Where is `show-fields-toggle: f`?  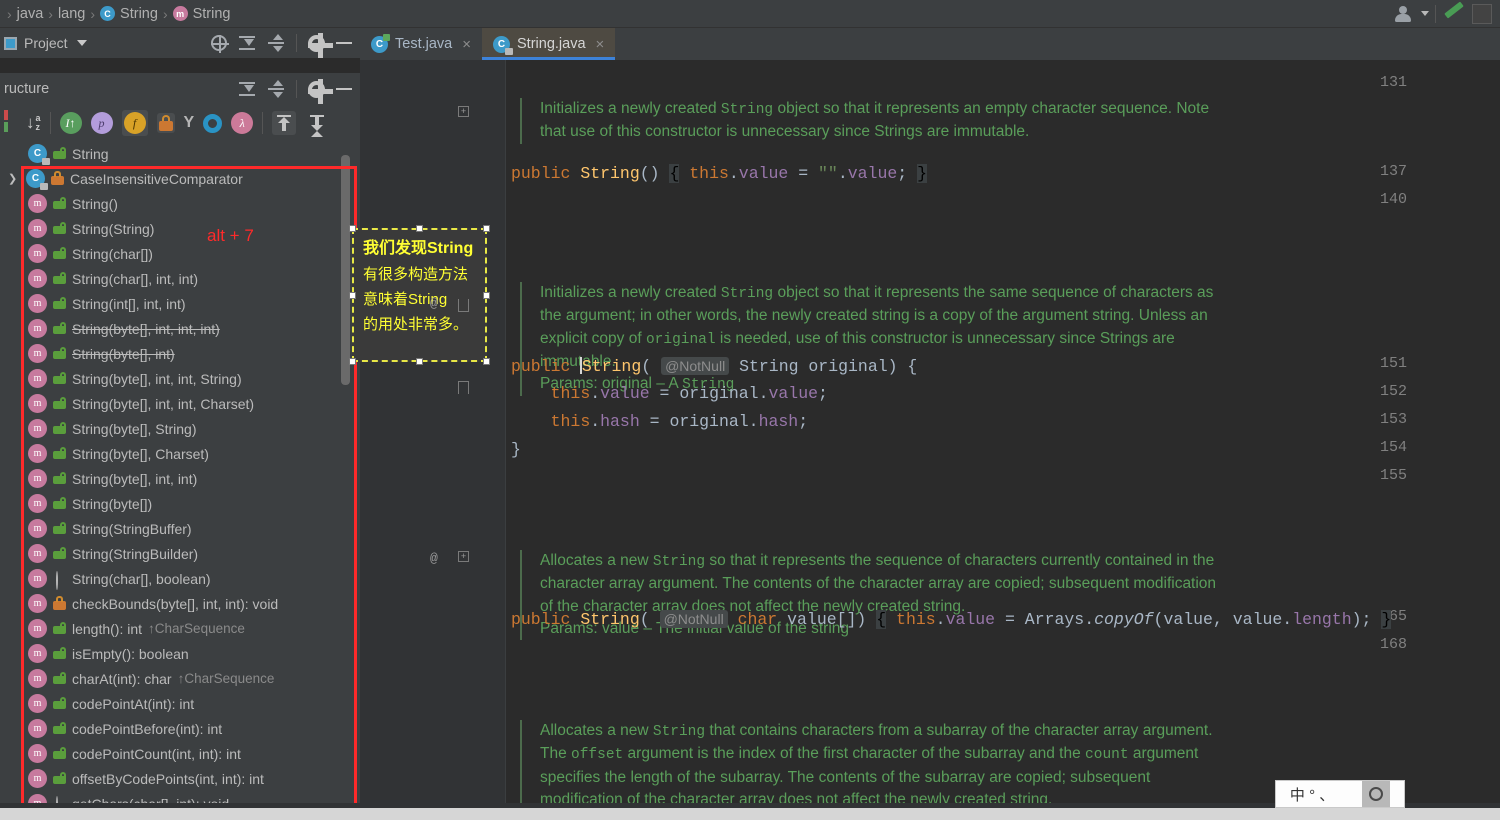 show-fields-toggle: f is located at coordinates (134, 123).